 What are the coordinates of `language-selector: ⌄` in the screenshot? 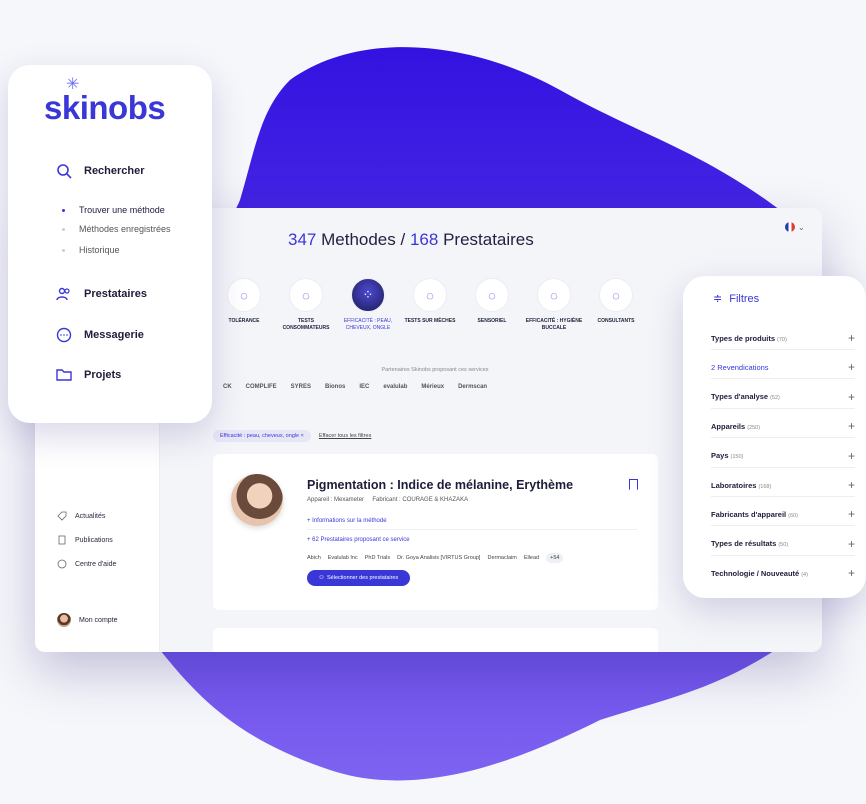 It's located at (795, 227).